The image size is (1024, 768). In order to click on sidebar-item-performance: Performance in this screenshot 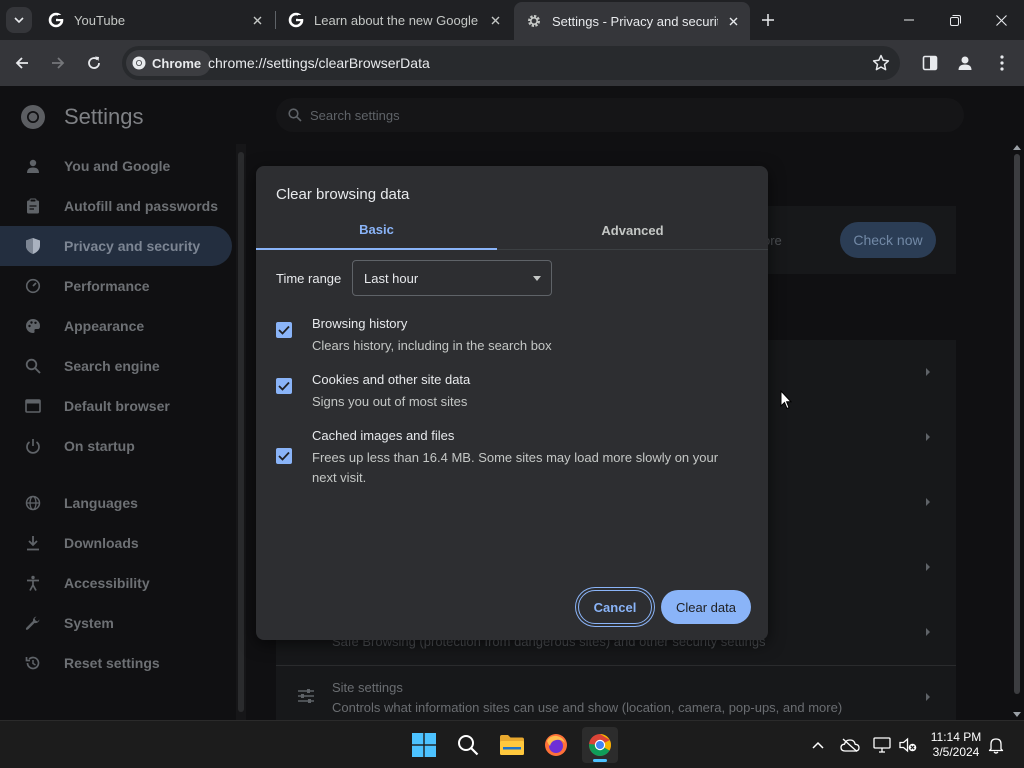, I will do `click(116, 286)`.